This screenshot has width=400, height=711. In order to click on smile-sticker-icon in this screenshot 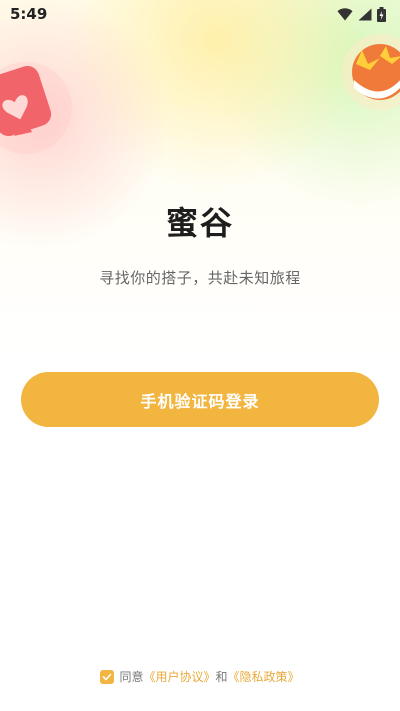, I will do `click(370, 70)`.